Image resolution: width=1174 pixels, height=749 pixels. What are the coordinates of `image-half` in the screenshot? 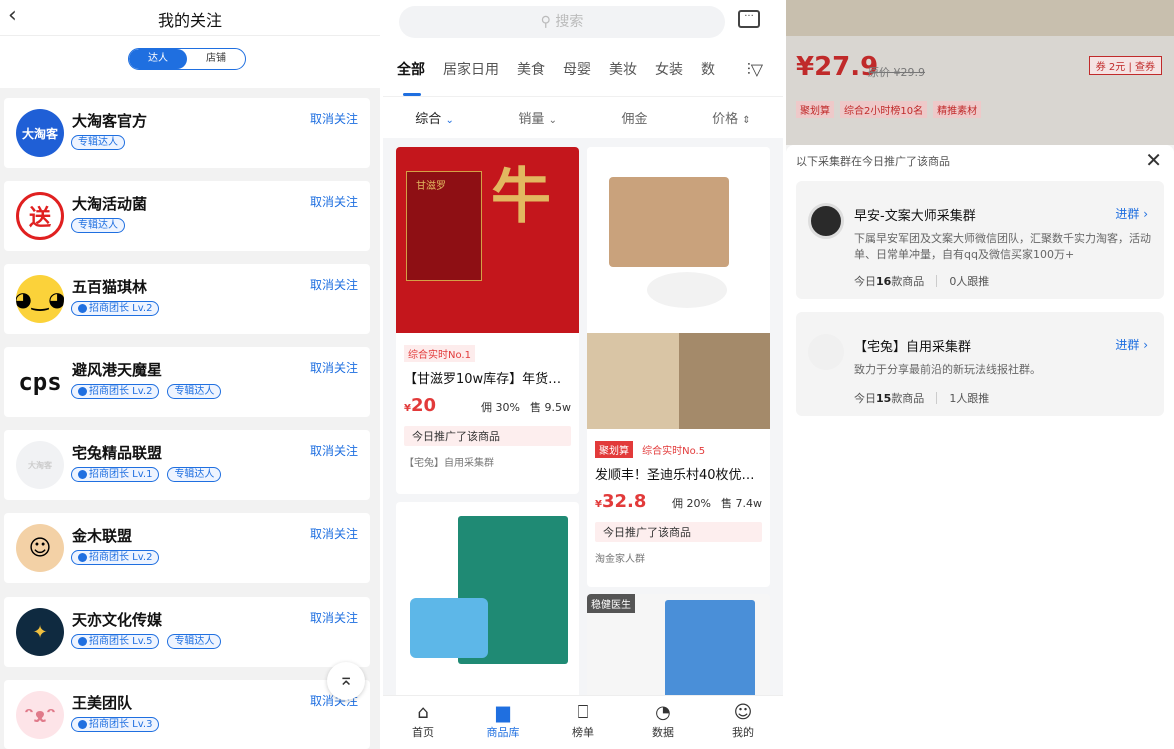 It's located at (724, 381).